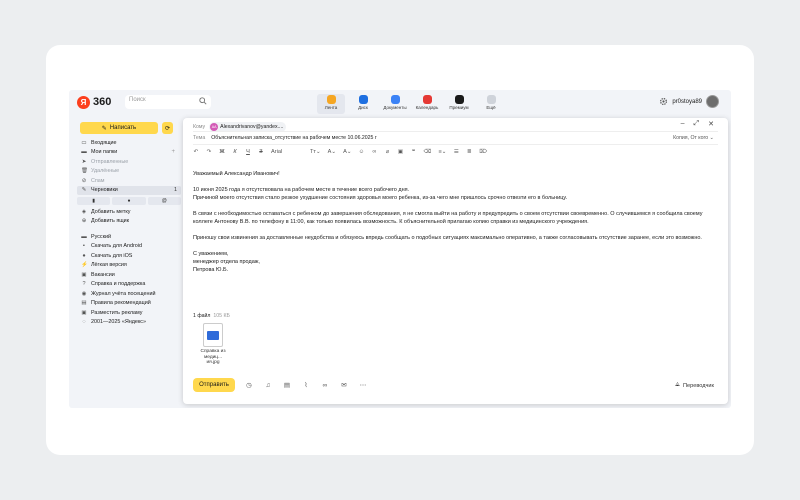 The width and height of the screenshot is (800, 500). I want to click on clear-format-icon: ⌫, so click(428, 152).